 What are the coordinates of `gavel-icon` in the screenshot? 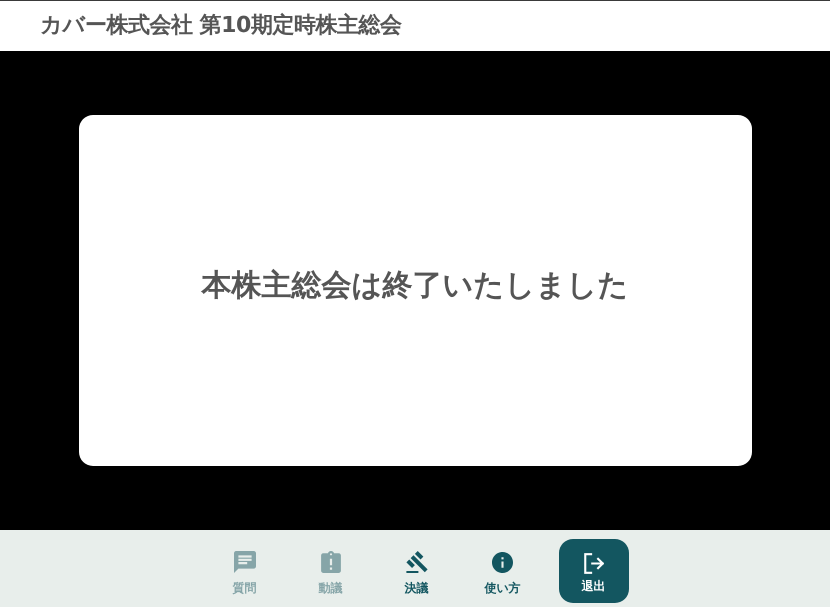 It's located at (417, 562).